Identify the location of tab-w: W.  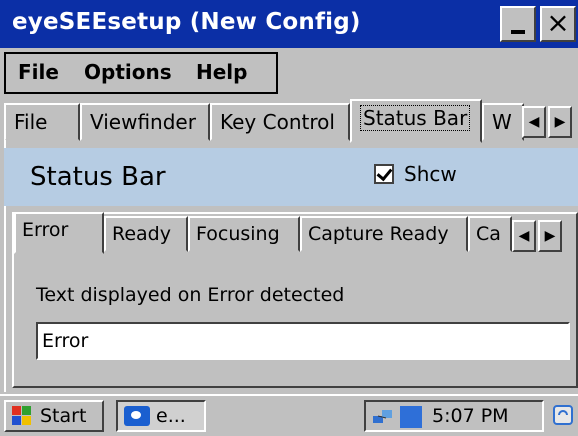
(503, 122).